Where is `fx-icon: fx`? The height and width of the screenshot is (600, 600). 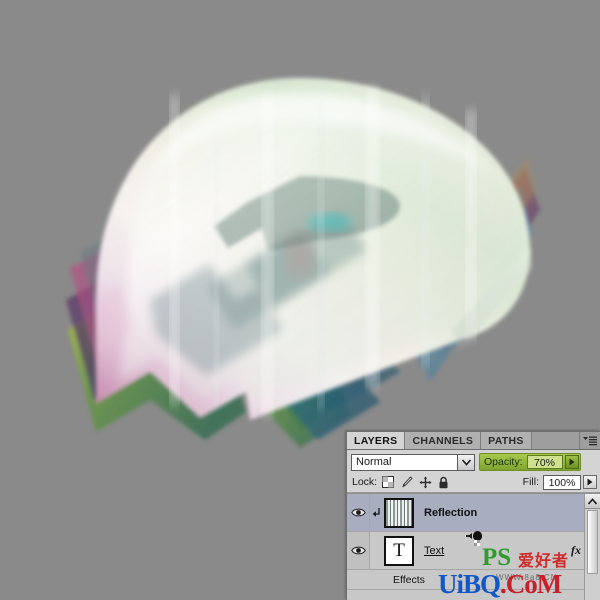 fx-icon: fx is located at coordinates (576, 550).